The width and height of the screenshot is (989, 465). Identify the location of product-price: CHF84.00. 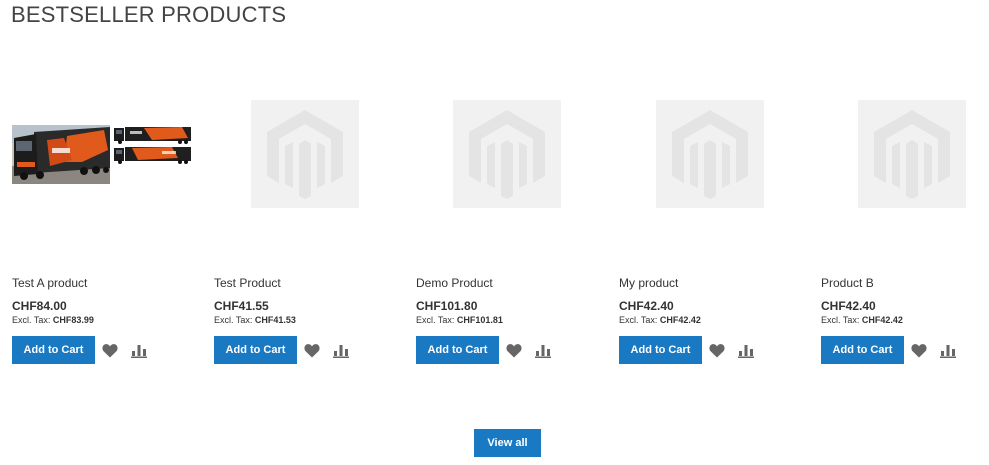
(39, 306).